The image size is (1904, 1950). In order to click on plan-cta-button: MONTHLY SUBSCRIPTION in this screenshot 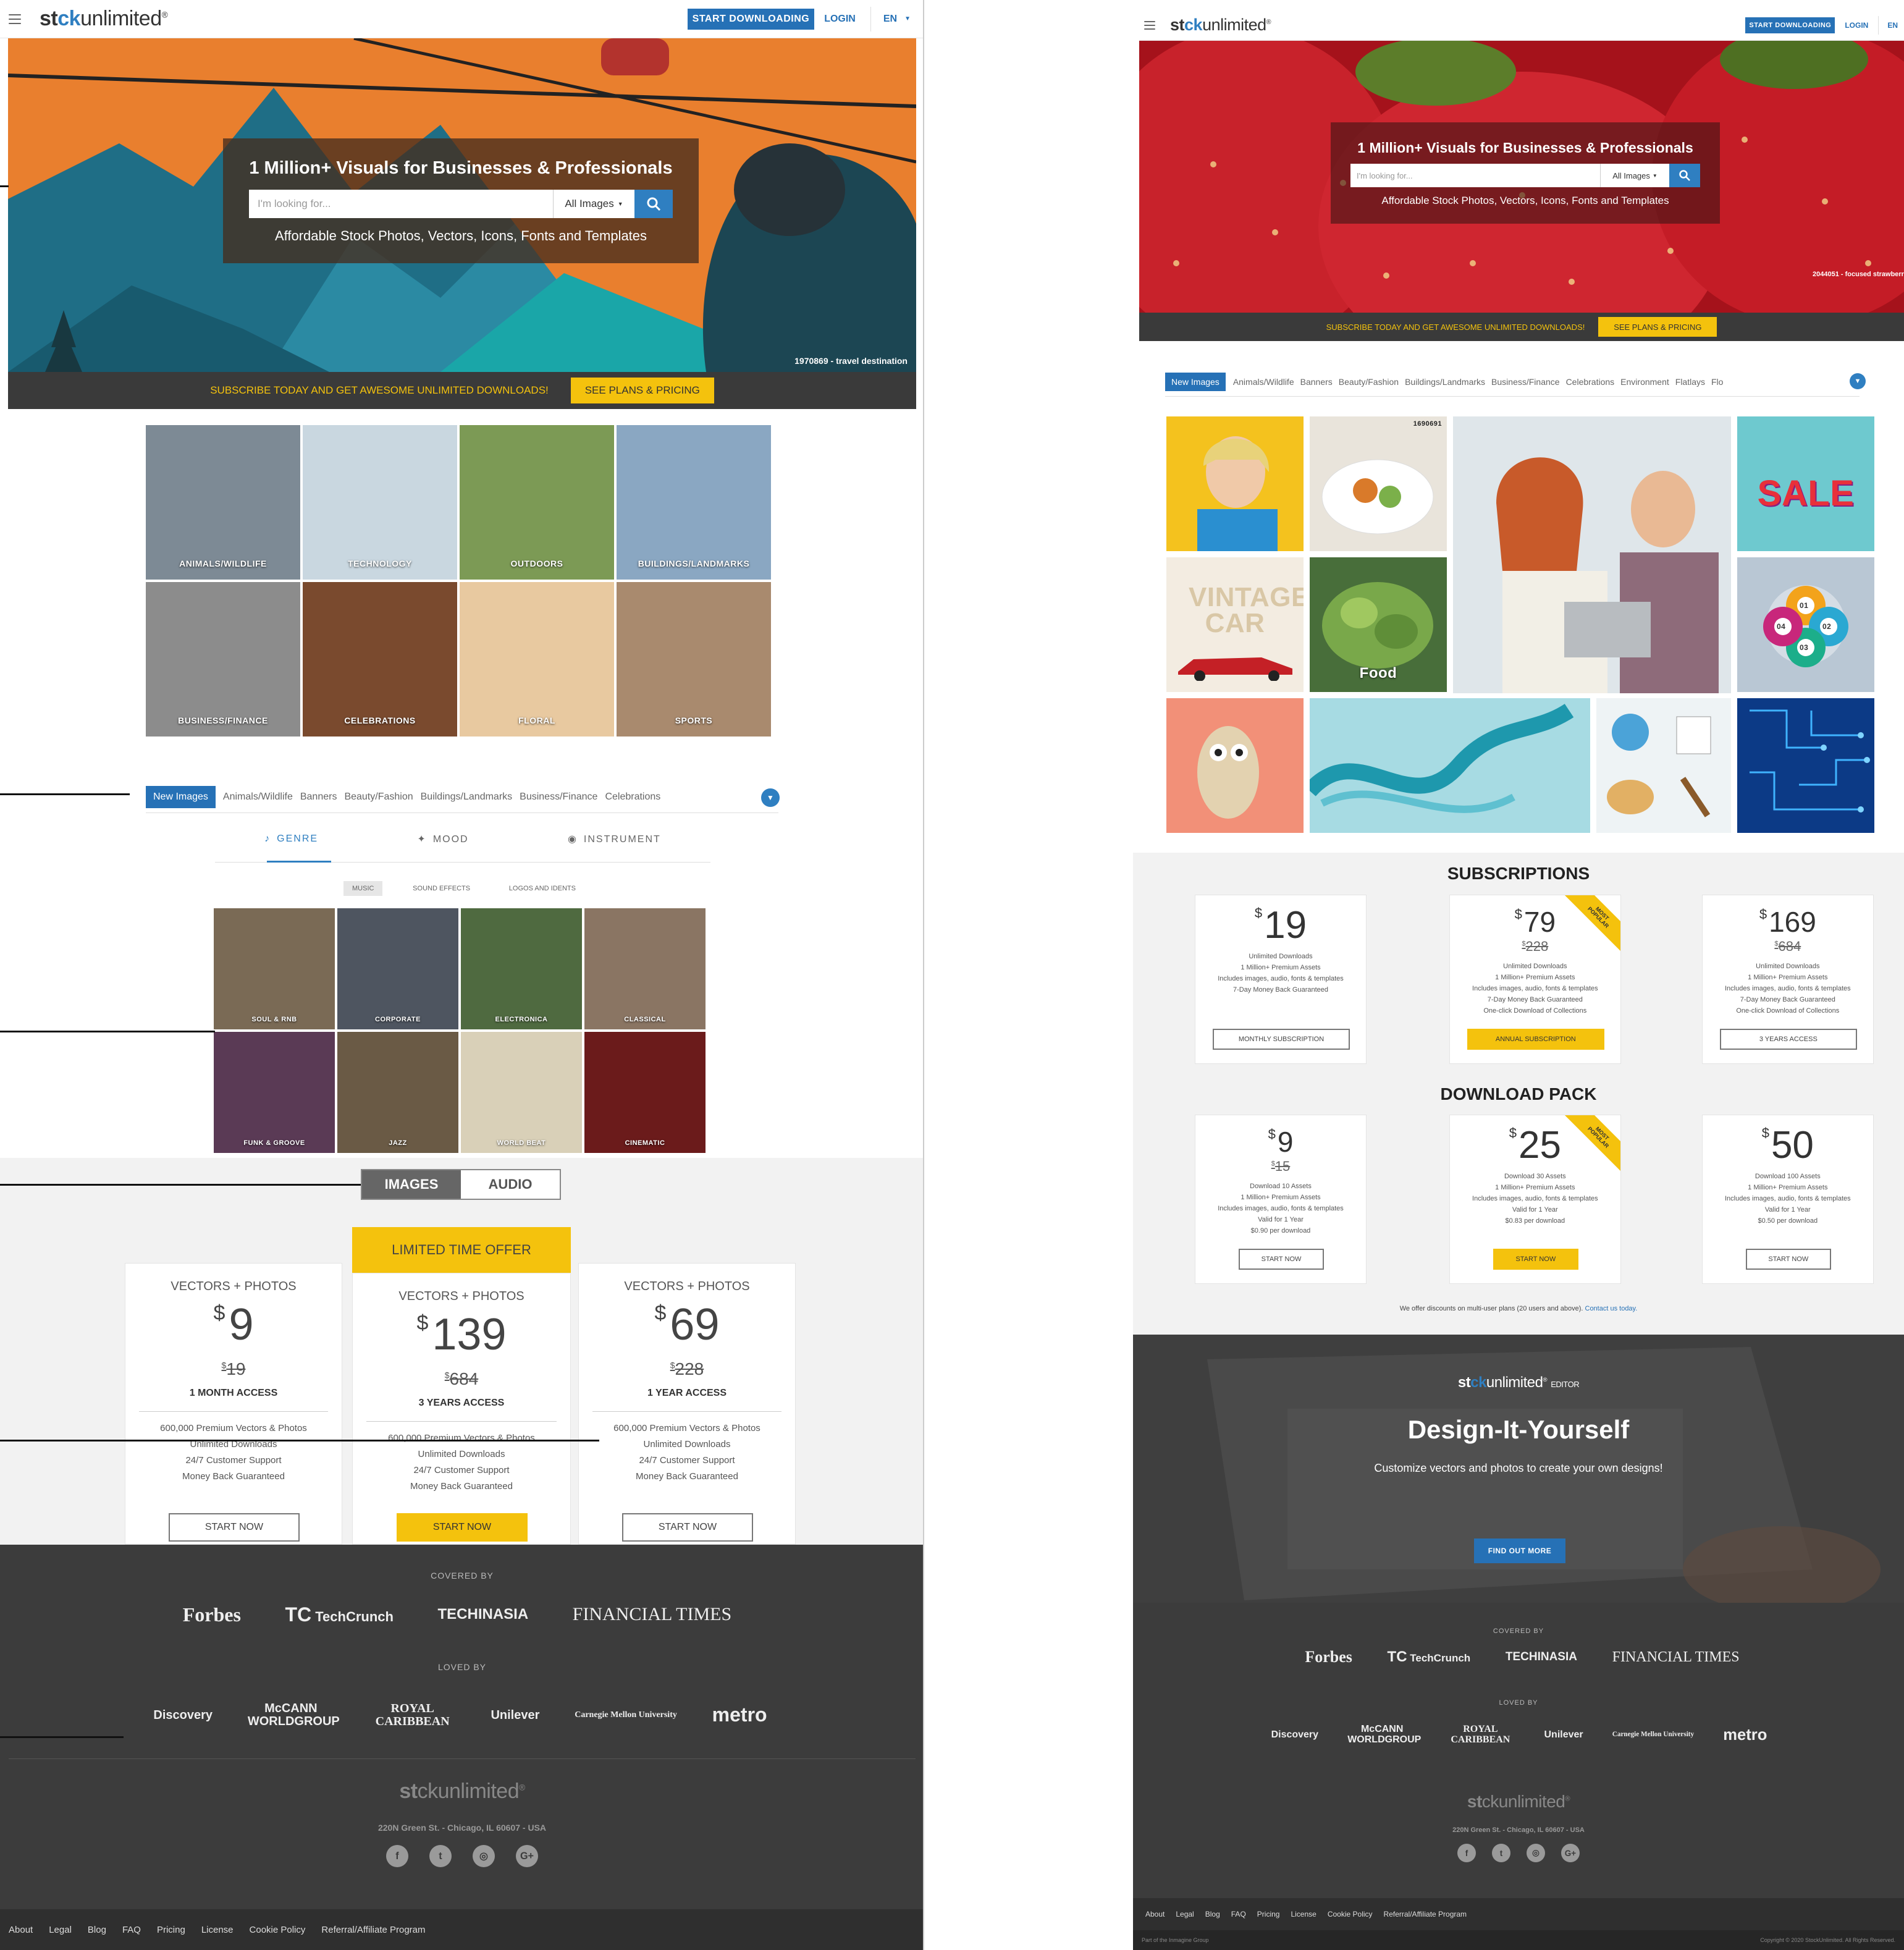, I will do `click(1281, 1039)`.